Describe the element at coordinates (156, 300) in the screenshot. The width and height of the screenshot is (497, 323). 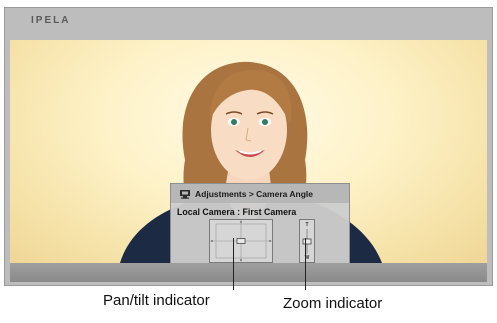
I see `pantilt-callout-label: Pan/tilt indicator` at that location.